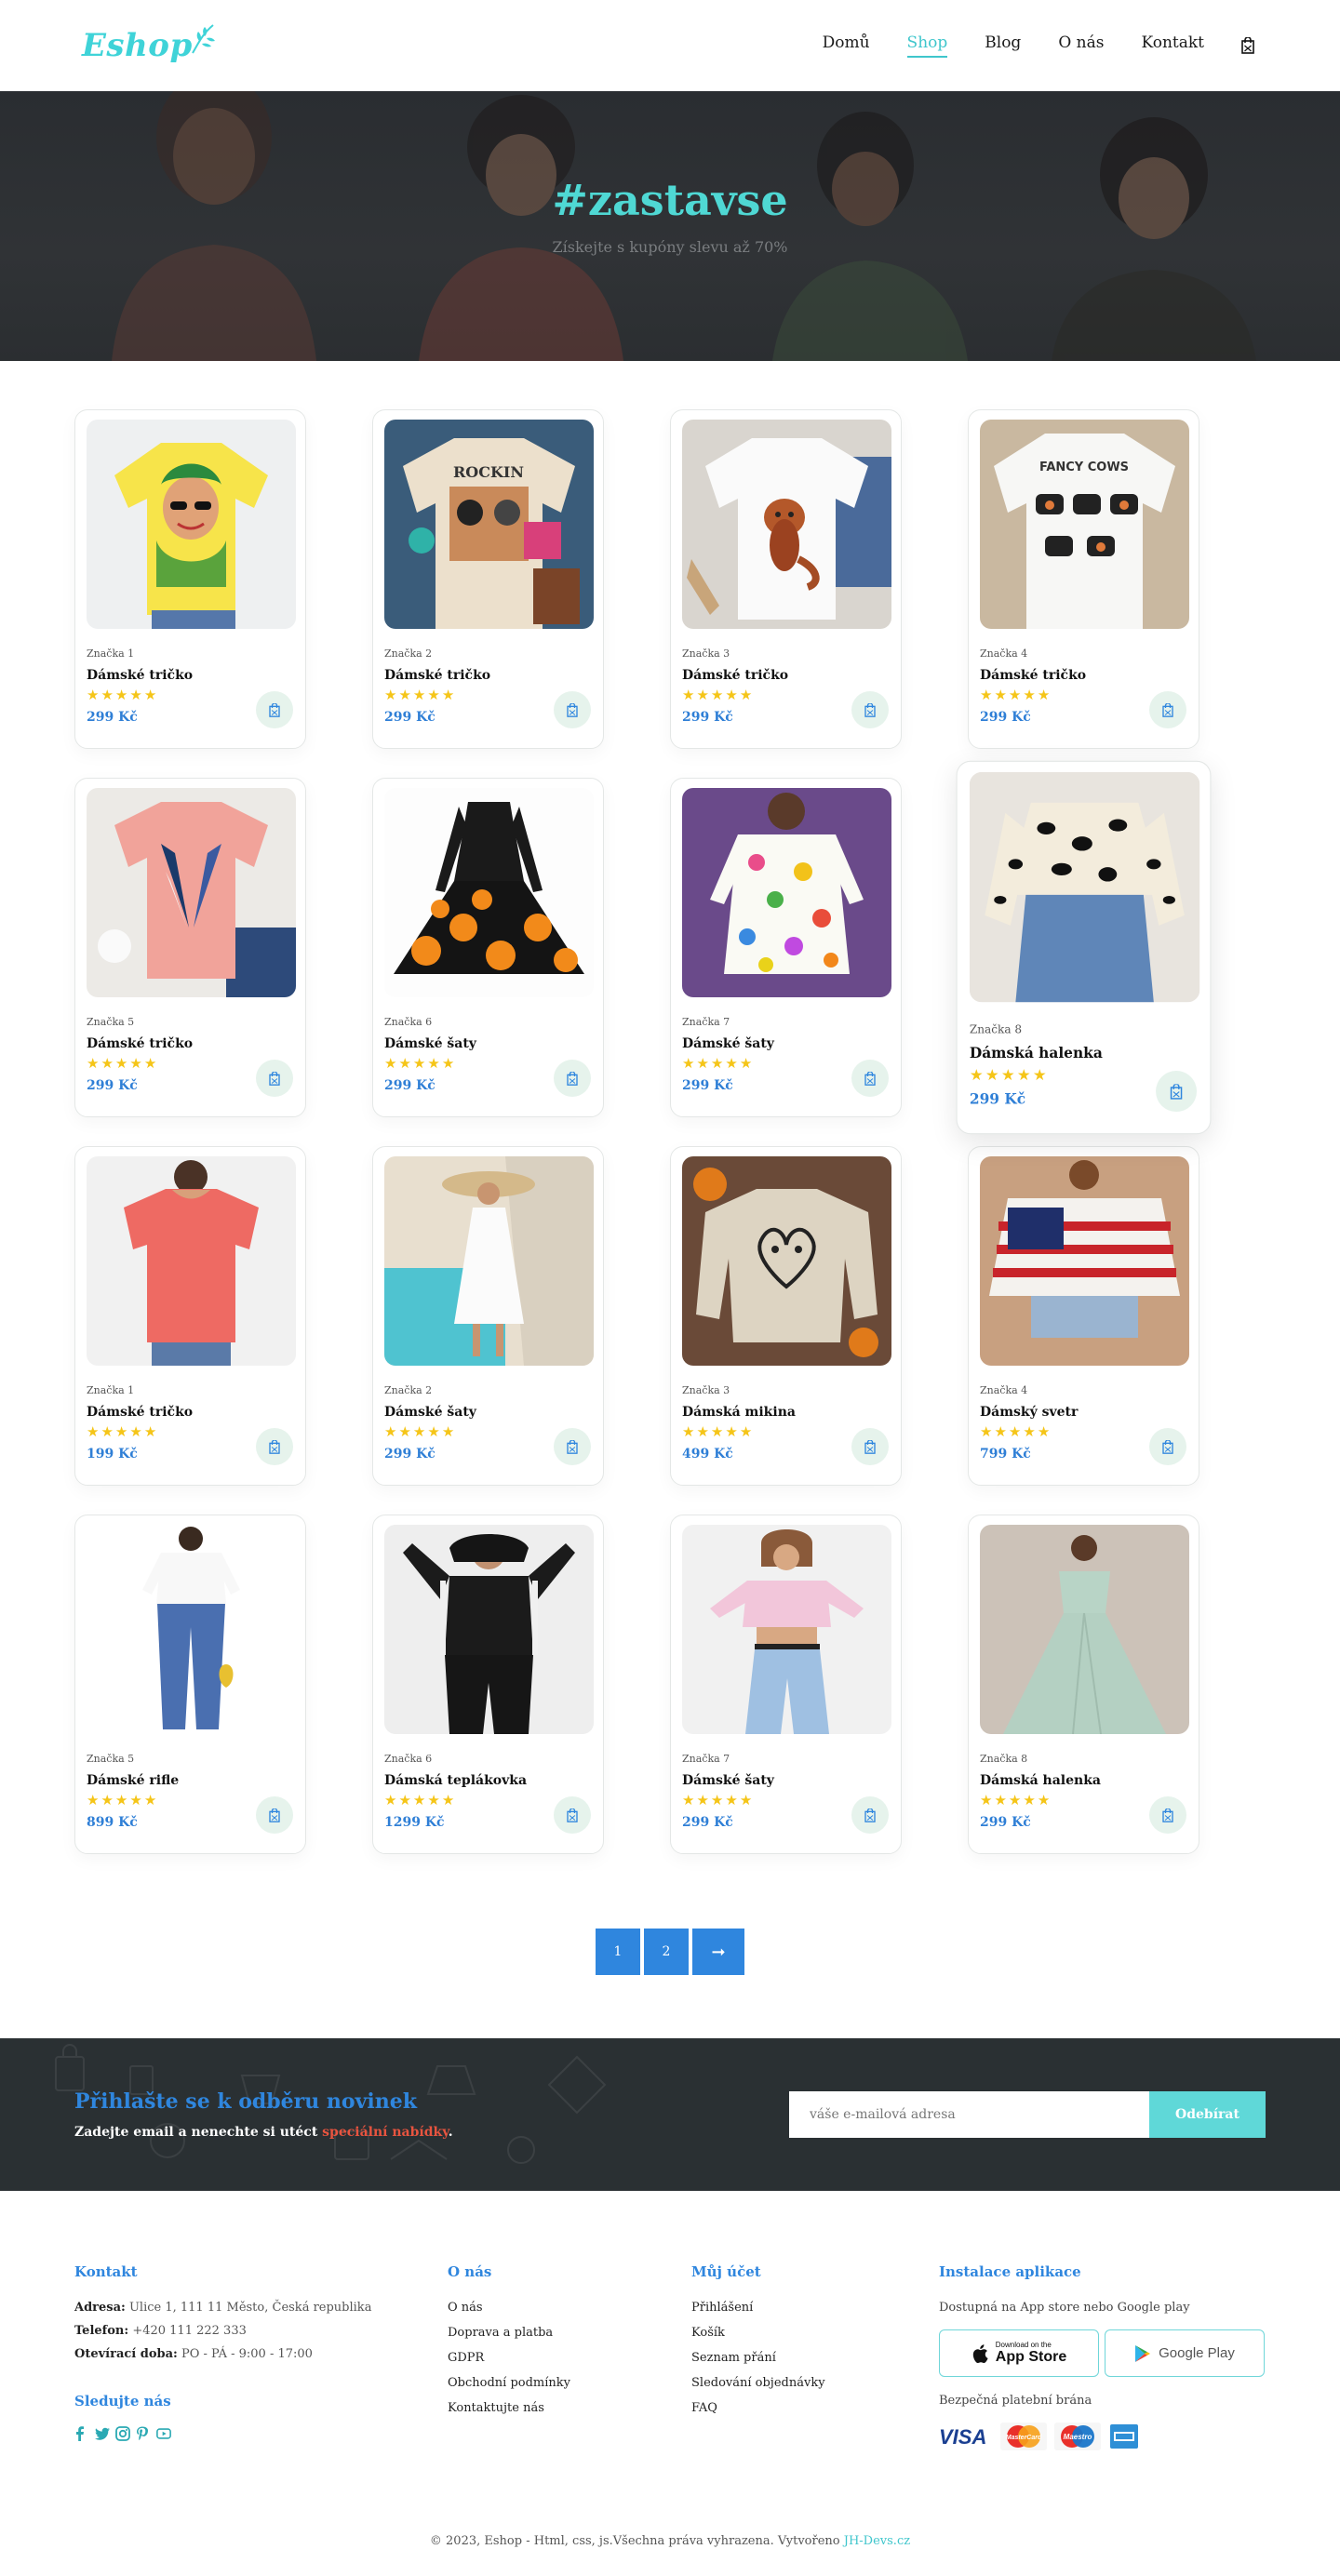 This screenshot has height=2576, width=1340. Describe the element at coordinates (122, 2433) in the screenshot. I see `instagram-icon` at that location.